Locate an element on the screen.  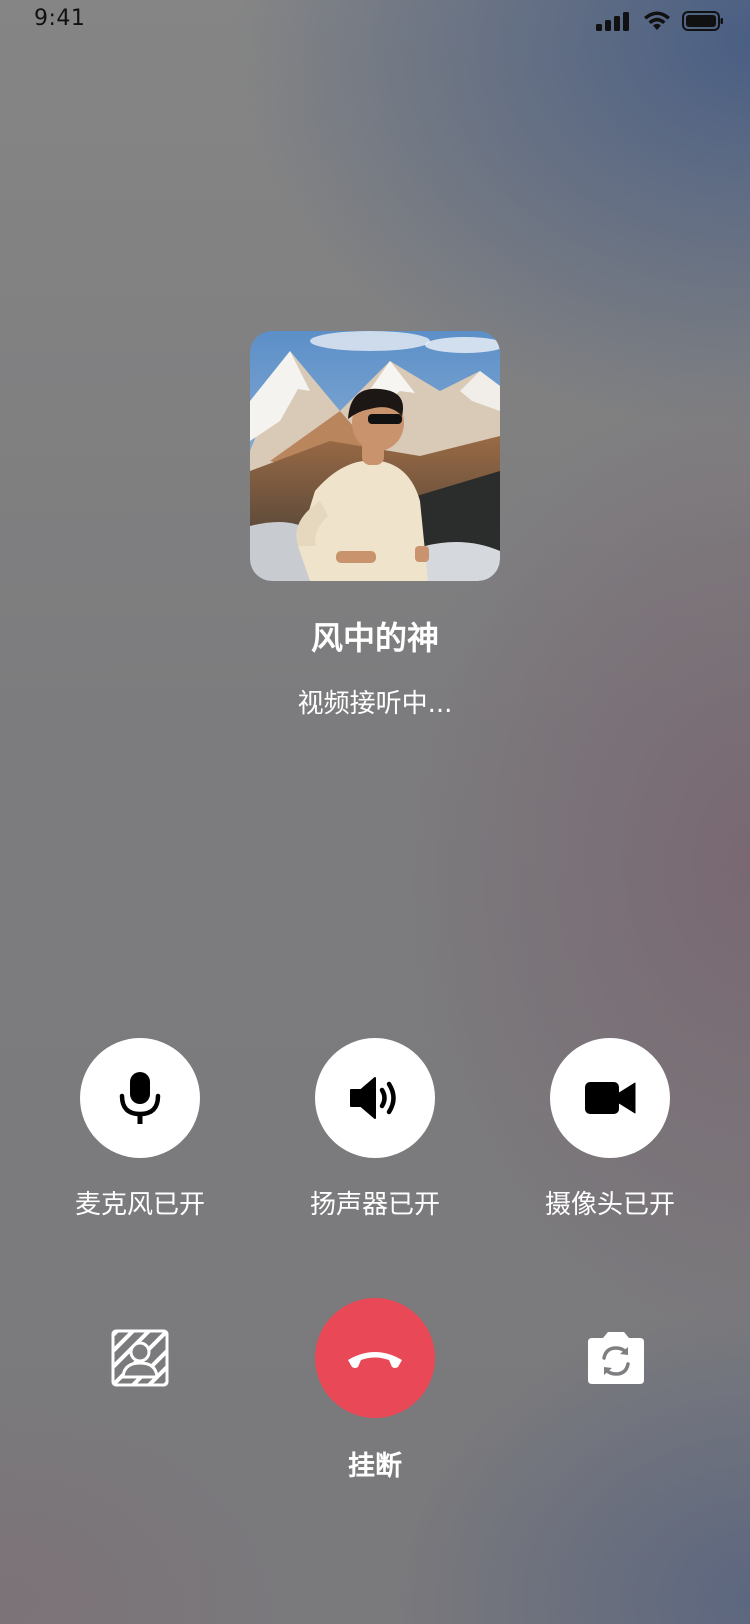
microphone-label: 麦克风已开 is located at coordinates (139, 1205).